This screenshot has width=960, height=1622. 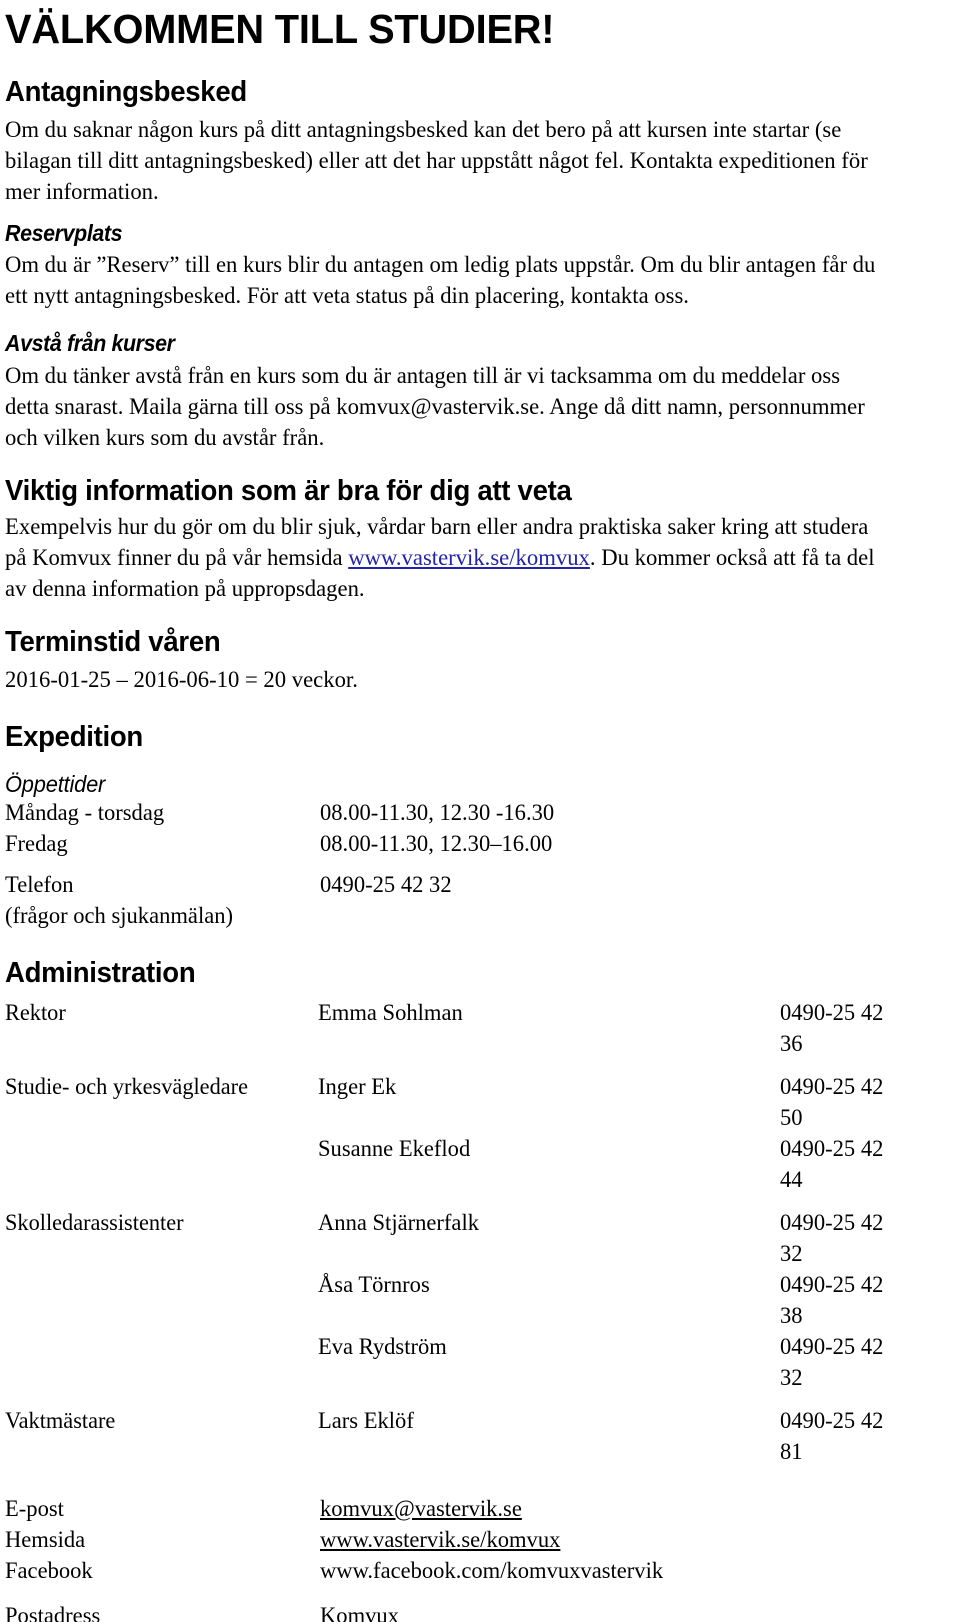 What do you see at coordinates (421, 1509) in the screenshot?
I see `contact-value-email: komvux@vastervik.se` at bounding box center [421, 1509].